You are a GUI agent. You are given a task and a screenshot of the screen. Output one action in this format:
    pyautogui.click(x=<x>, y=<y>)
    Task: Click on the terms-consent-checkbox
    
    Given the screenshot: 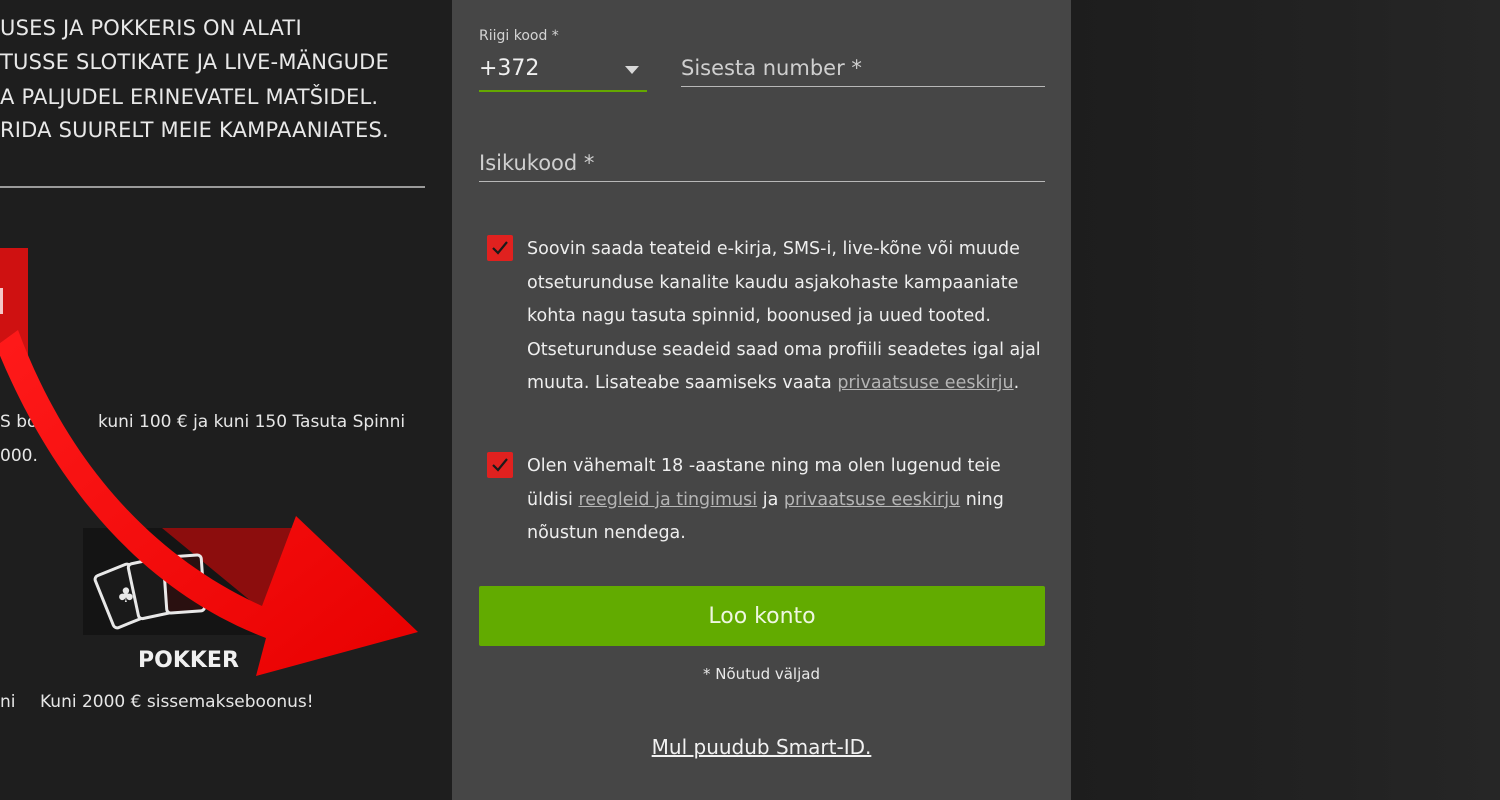 What is the action you would take?
    pyautogui.click(x=500, y=465)
    